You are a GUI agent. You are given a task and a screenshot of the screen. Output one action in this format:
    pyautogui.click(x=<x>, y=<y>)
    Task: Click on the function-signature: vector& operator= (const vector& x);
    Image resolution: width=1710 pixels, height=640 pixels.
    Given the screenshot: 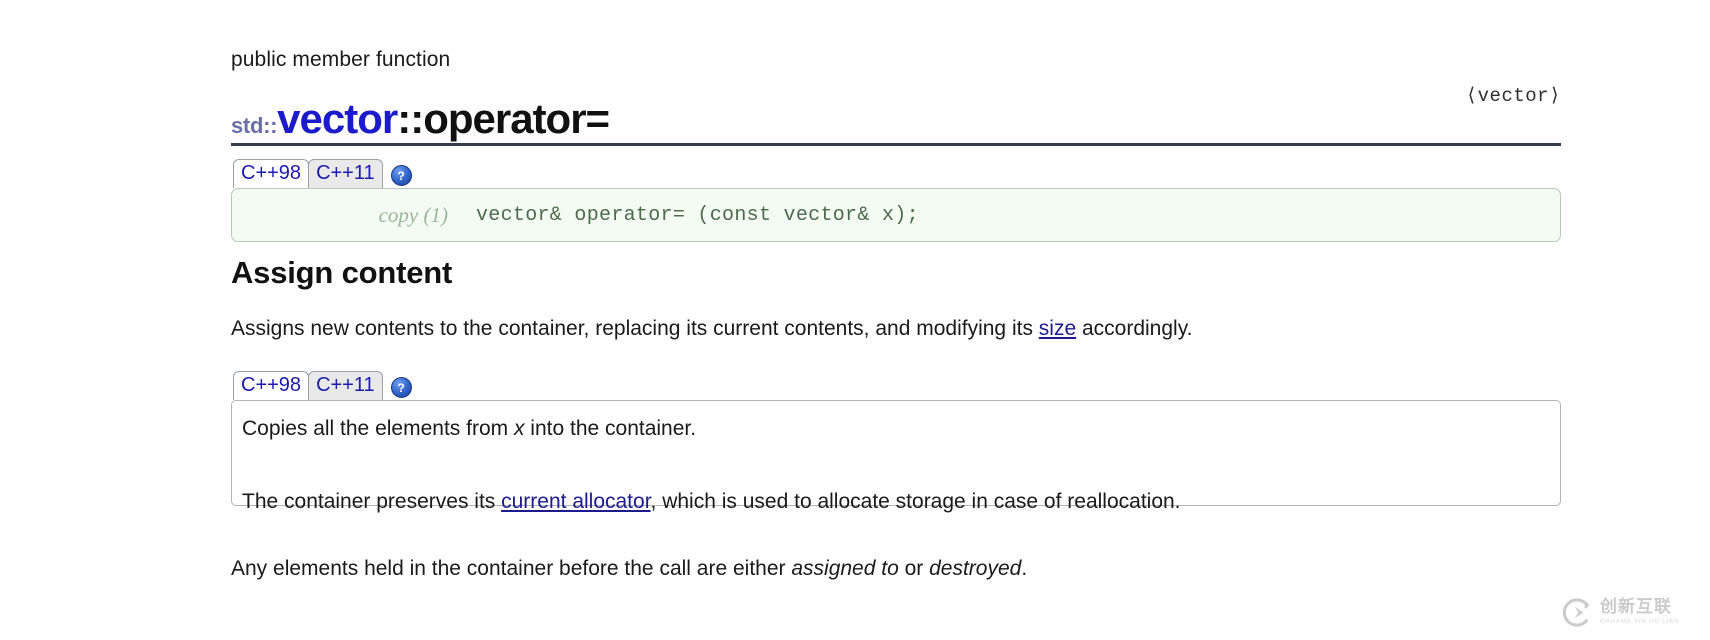 What is the action you would take?
    pyautogui.click(x=697, y=215)
    